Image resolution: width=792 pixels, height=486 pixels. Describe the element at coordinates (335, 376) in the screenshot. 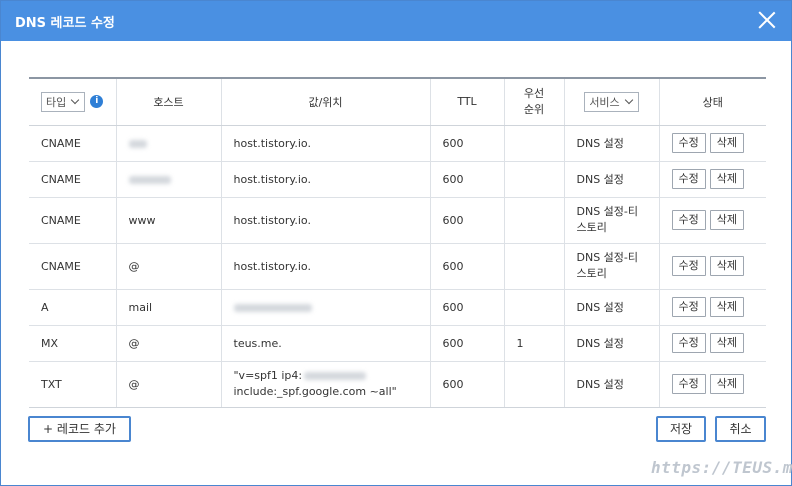

I see `redacted-ip` at that location.